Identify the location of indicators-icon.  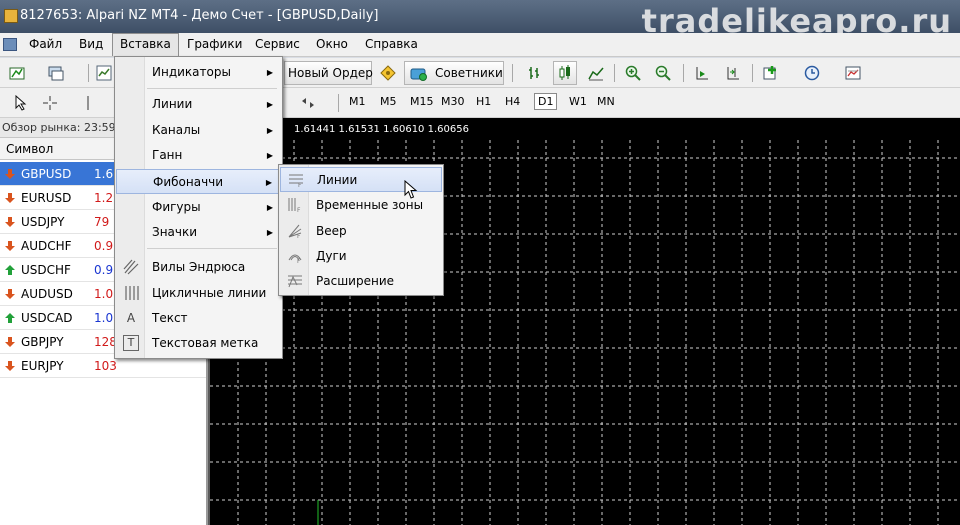
(771, 73).